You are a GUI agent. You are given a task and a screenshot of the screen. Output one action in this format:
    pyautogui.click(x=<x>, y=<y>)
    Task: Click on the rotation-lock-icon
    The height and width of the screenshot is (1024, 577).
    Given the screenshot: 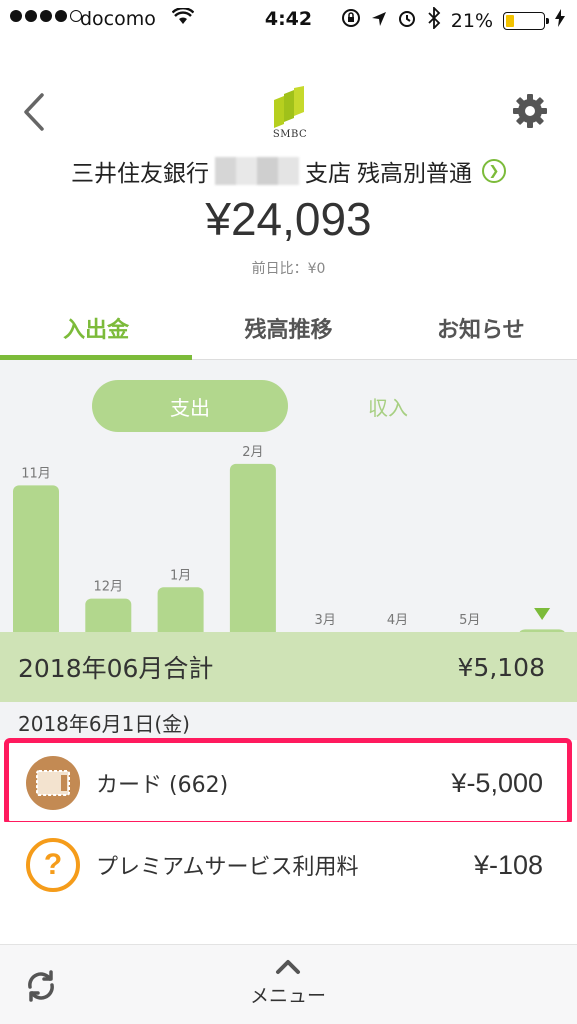 What is the action you would take?
    pyautogui.click(x=351, y=20)
    